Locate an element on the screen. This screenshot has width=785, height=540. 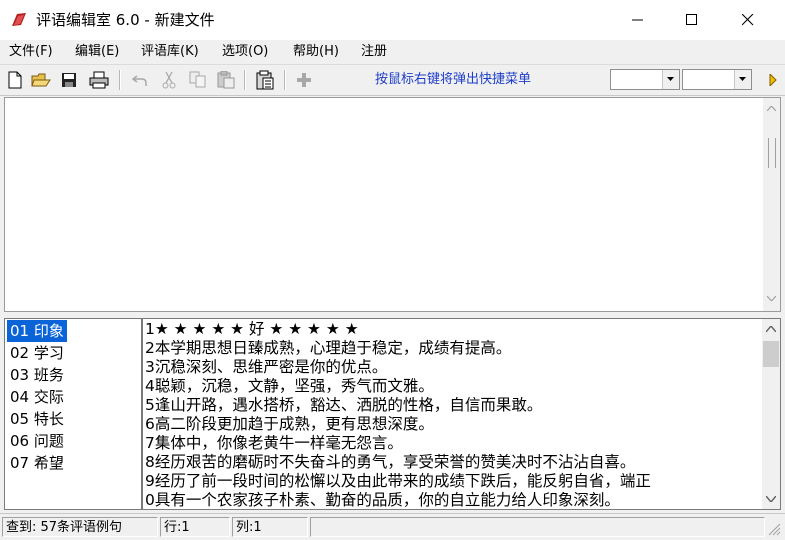
maximize-button is located at coordinates (692, 20).